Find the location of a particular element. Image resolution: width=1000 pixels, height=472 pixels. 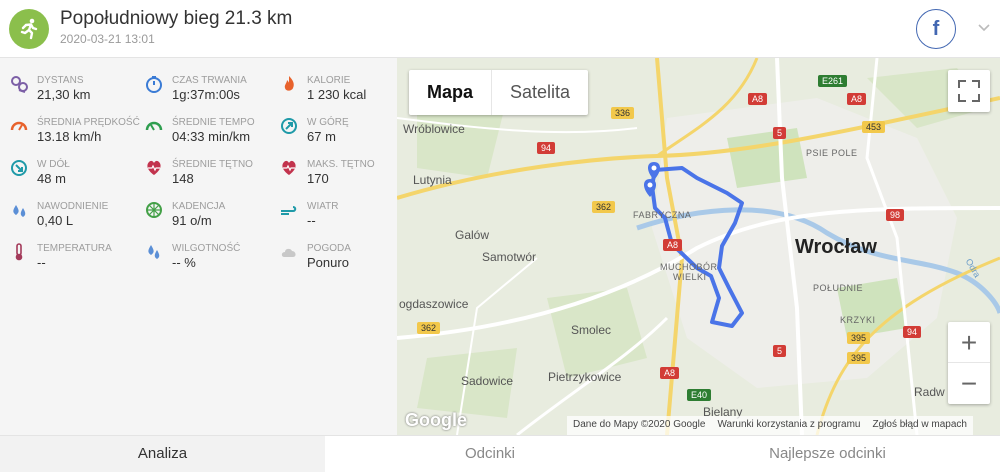

zoom-controls: + − is located at coordinates (969, 363).